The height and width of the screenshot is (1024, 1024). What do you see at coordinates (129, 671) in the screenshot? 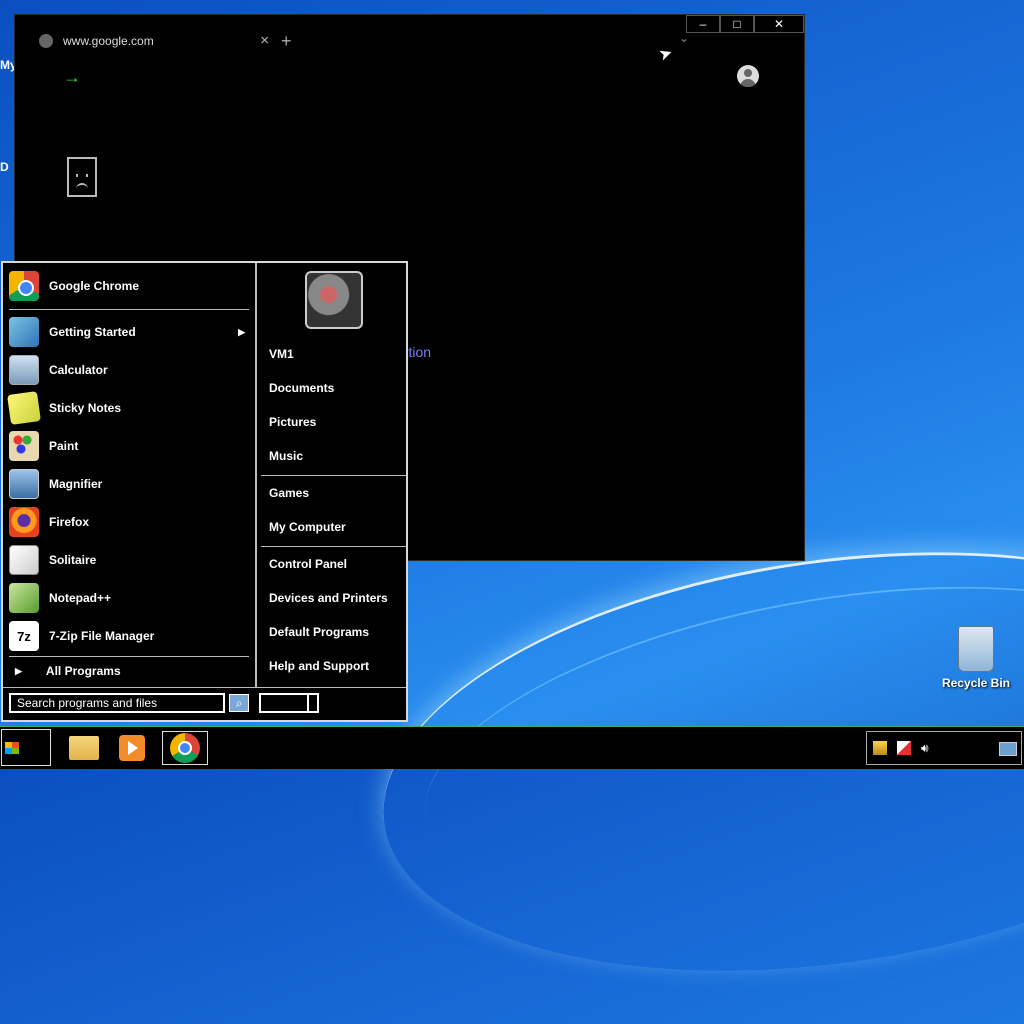
I see `all-programs-button: ▶ All Programs` at bounding box center [129, 671].